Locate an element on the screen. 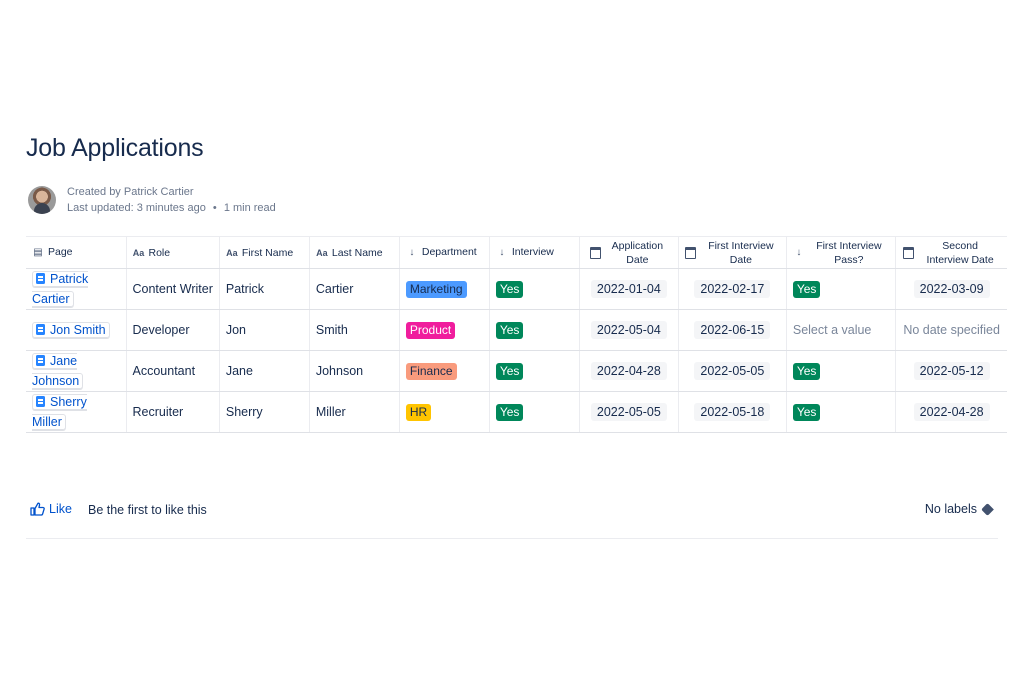 Image resolution: width=1024 pixels, height=683 pixels. department-tag: Marketing is located at coordinates (436, 289).